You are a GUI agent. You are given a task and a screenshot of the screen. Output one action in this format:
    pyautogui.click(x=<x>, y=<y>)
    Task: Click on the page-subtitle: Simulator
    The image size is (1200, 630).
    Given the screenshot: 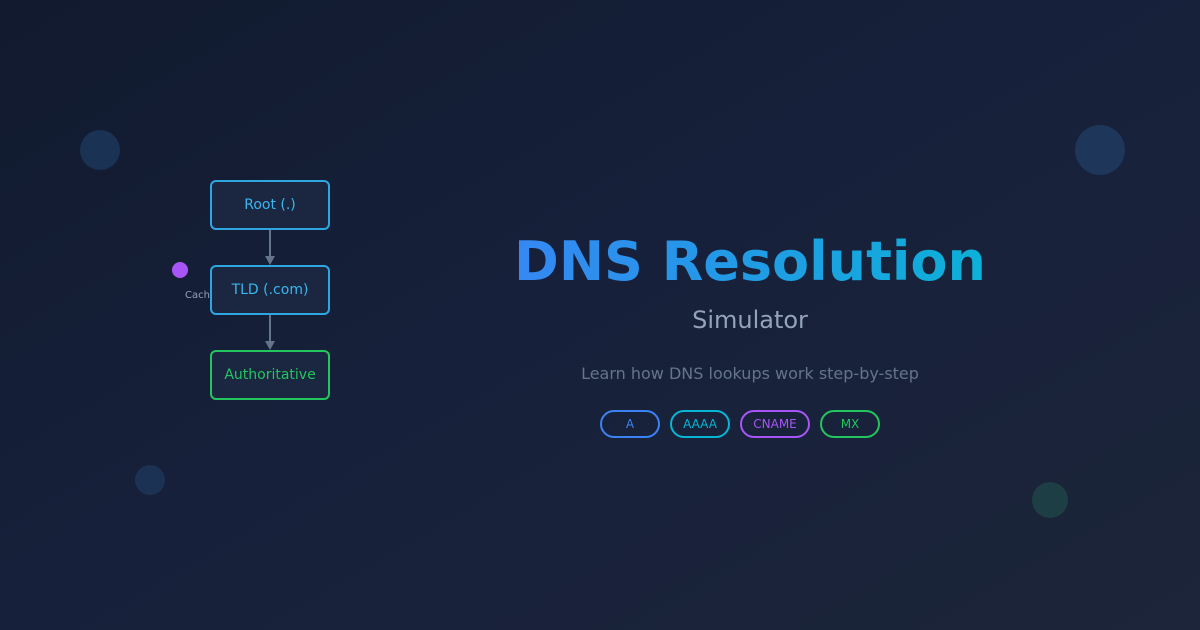 What is the action you would take?
    pyautogui.click(x=750, y=320)
    